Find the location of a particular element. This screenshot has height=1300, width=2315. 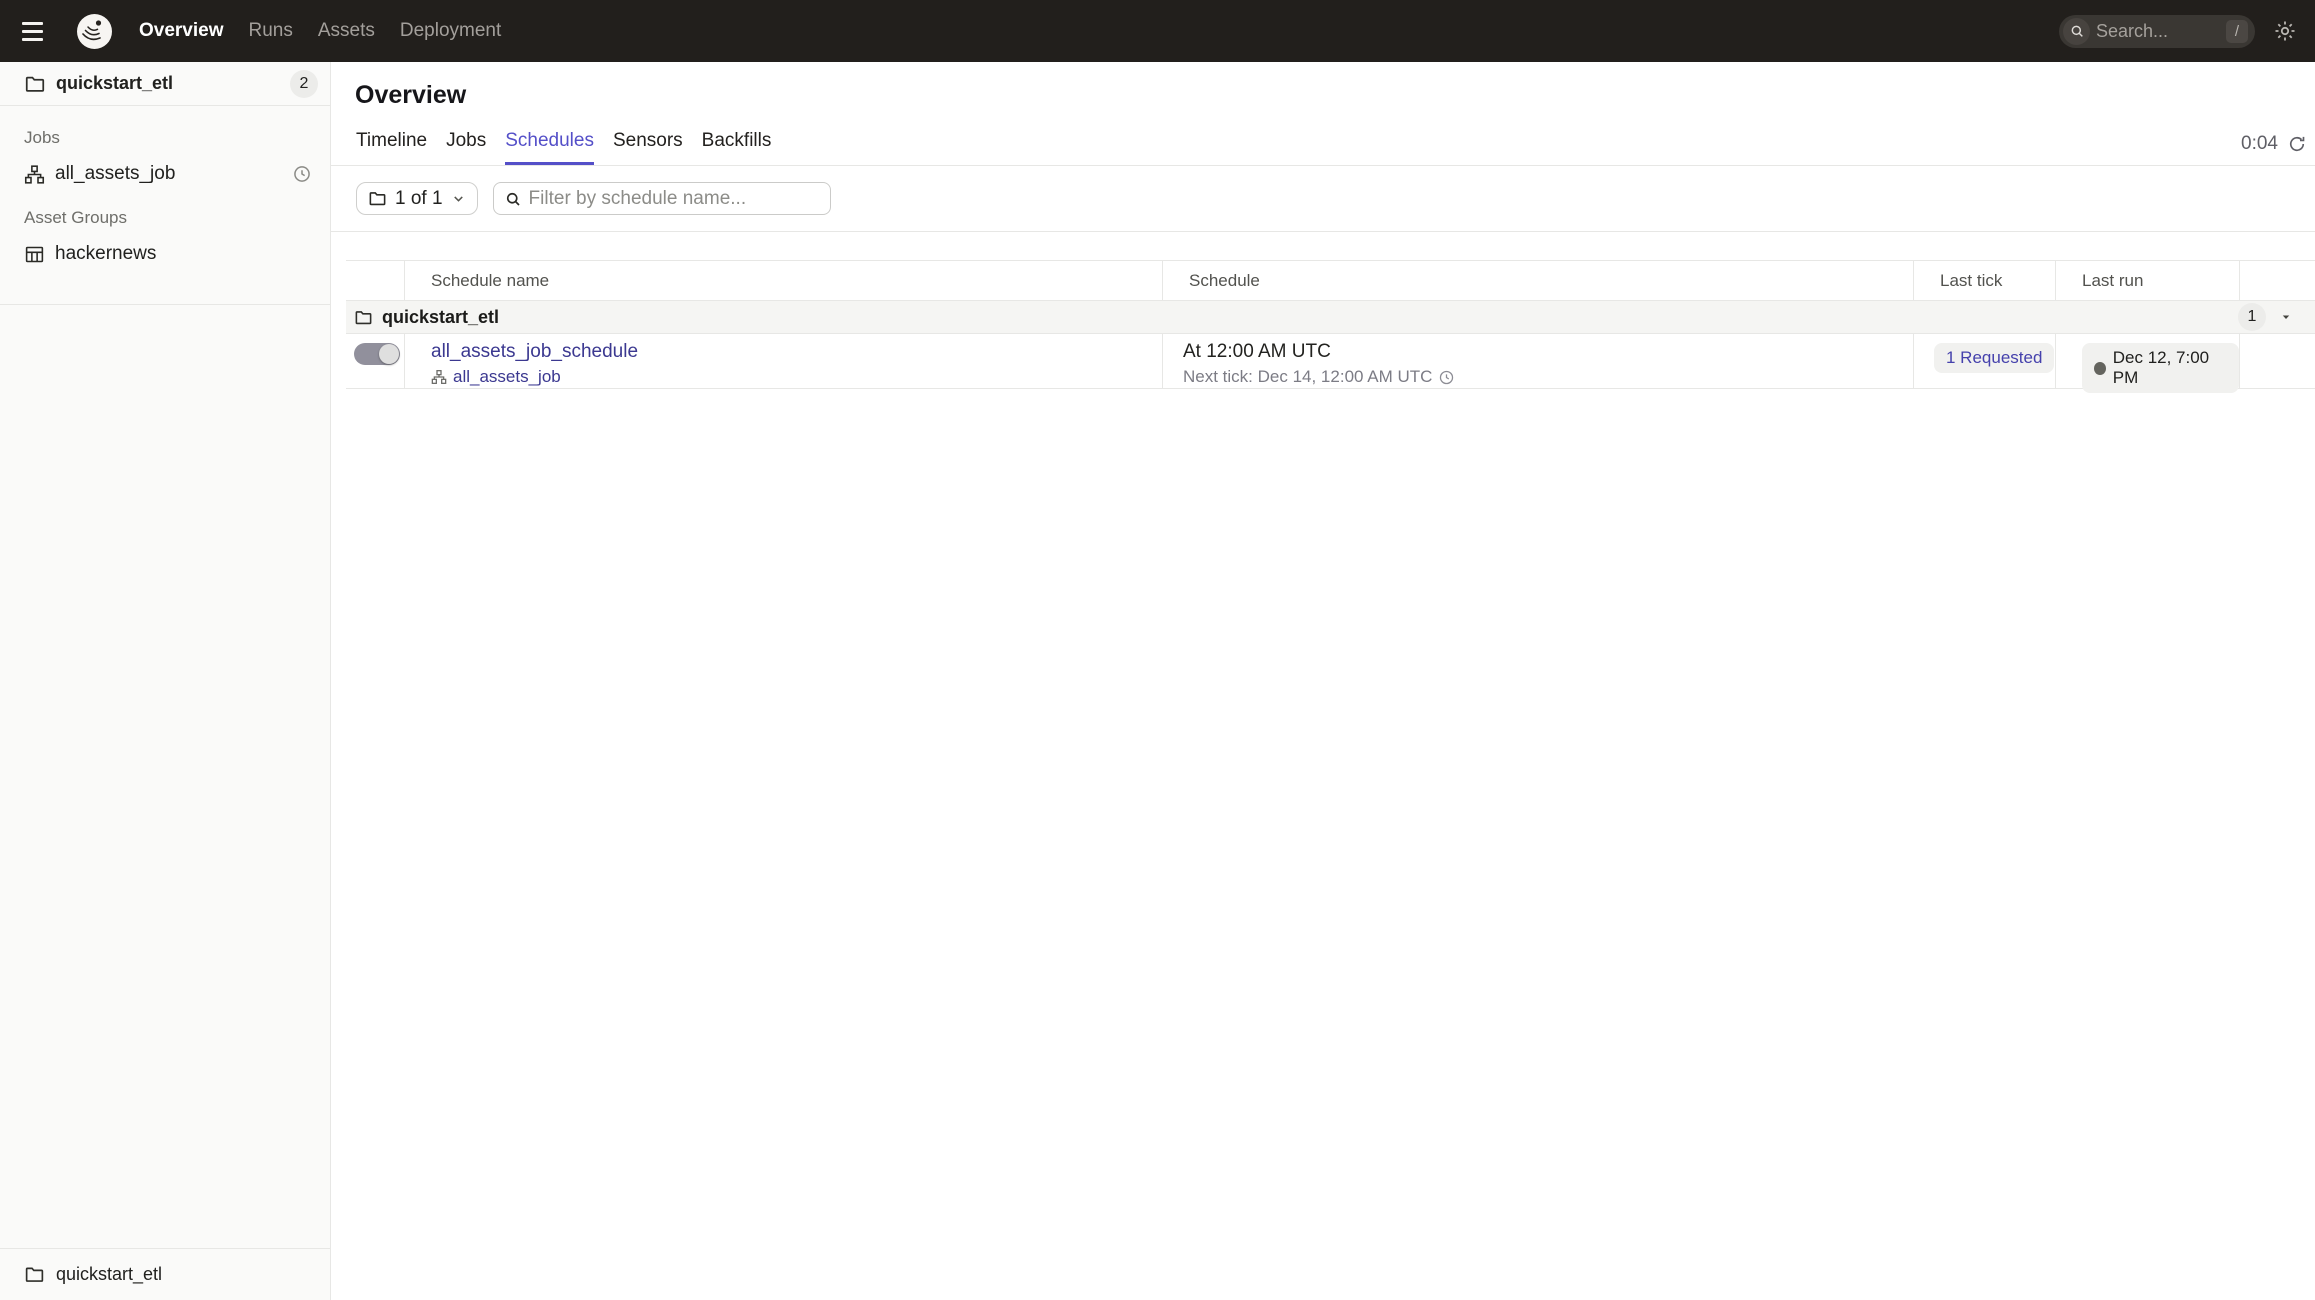

sidebar-asset-group-link: hackernews is located at coordinates (105, 254).